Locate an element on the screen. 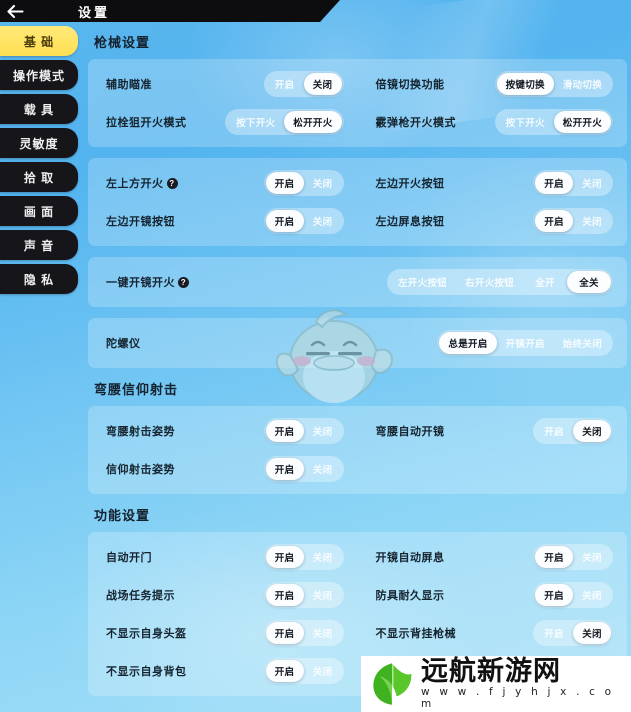 This screenshot has height=712, width=631. setting-label-text: 开镜自动屏息 is located at coordinates (410, 558).